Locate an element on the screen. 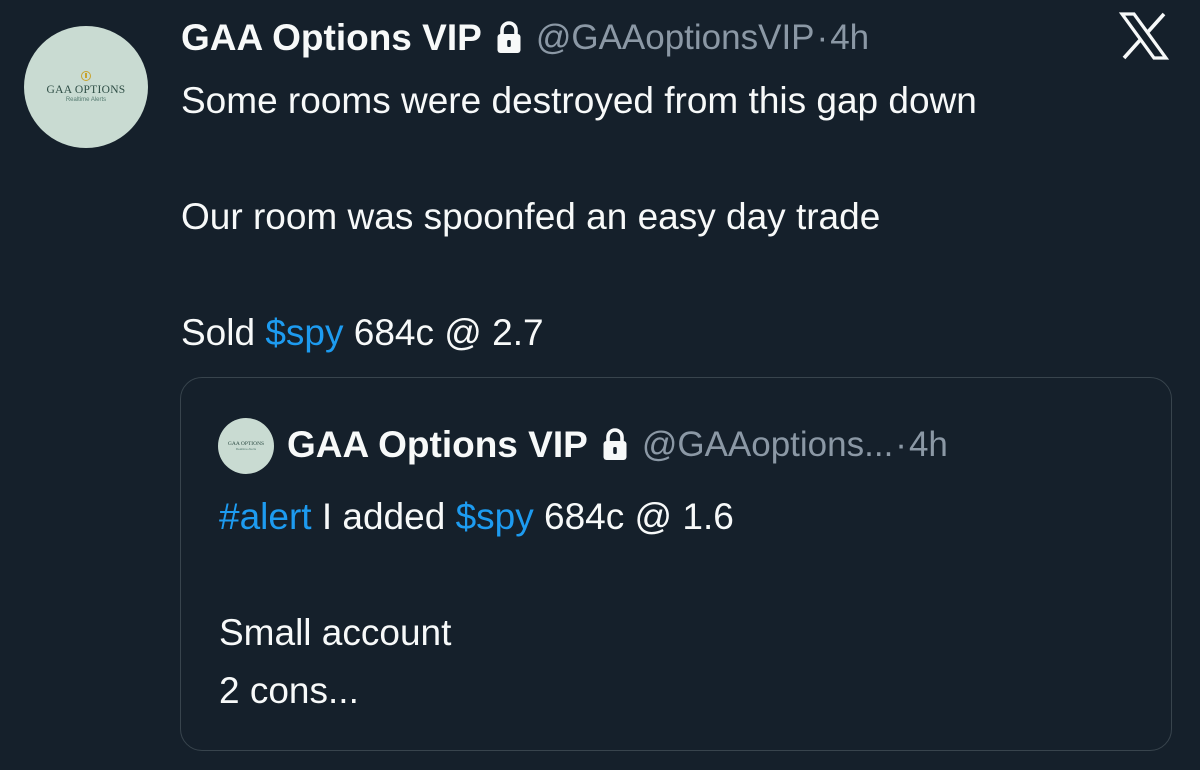  hashtag-link: #alert is located at coordinates (265, 516).